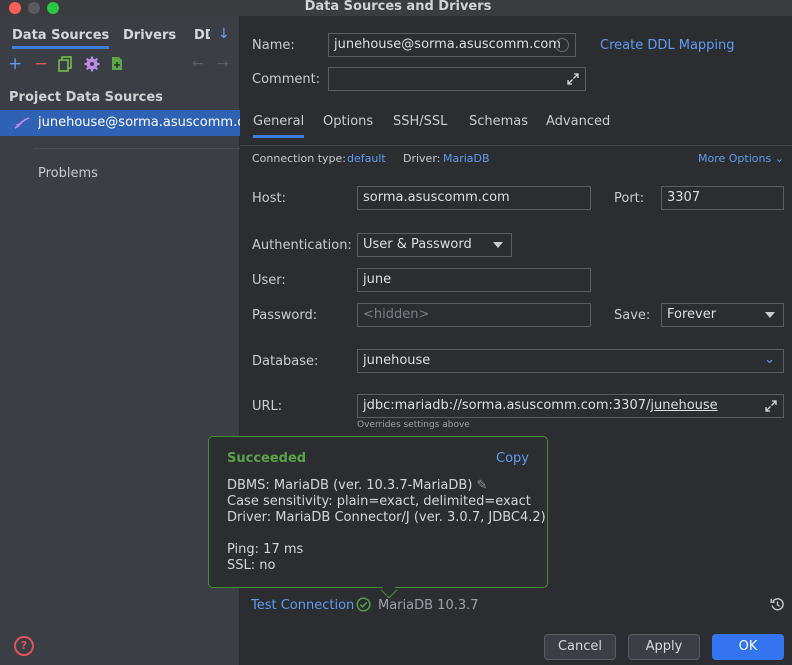  Describe the element at coordinates (667, 45) in the screenshot. I see `create-ddl-mapping-link: Create DDL Mapping` at that location.